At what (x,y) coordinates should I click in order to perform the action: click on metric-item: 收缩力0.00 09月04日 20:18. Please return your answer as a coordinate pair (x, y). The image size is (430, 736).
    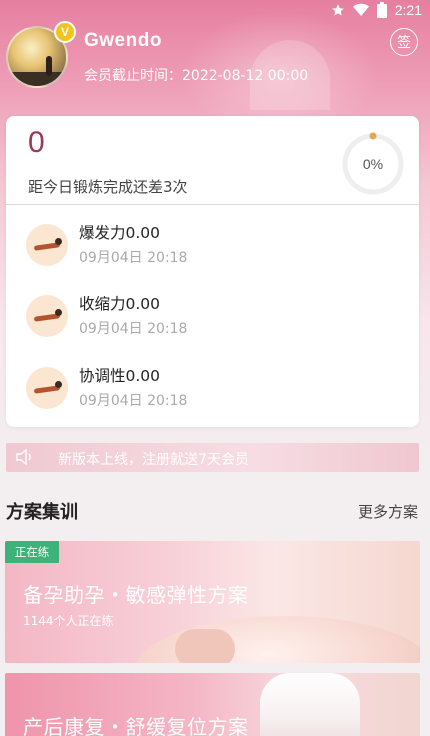
    Looking at the image, I should click on (212, 318).